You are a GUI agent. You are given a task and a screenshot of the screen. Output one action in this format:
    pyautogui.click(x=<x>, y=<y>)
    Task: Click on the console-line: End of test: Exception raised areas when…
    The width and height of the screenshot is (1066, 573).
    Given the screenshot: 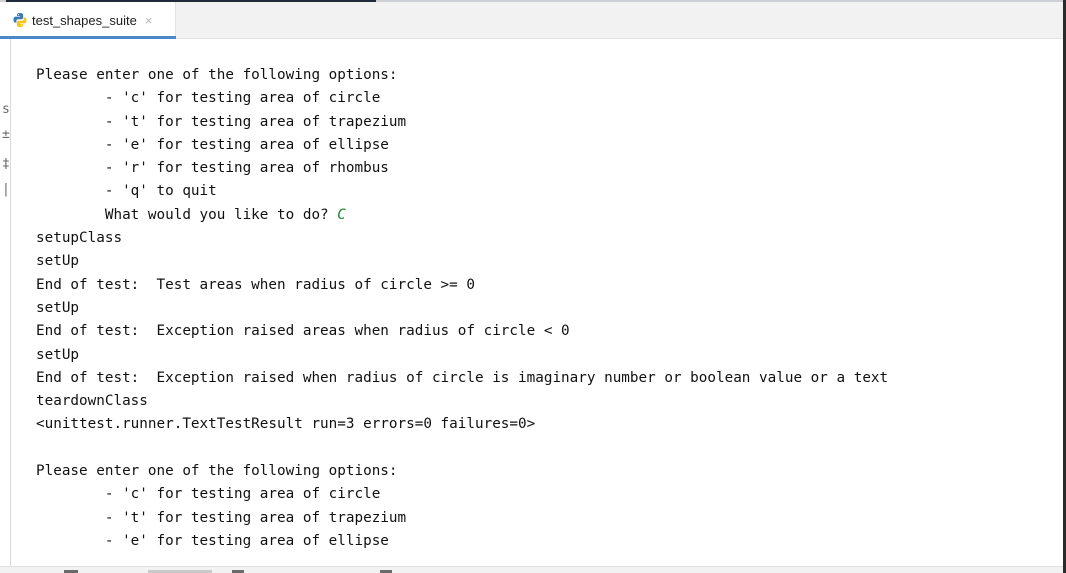 What is the action you would take?
    pyautogui.click(x=546, y=331)
    